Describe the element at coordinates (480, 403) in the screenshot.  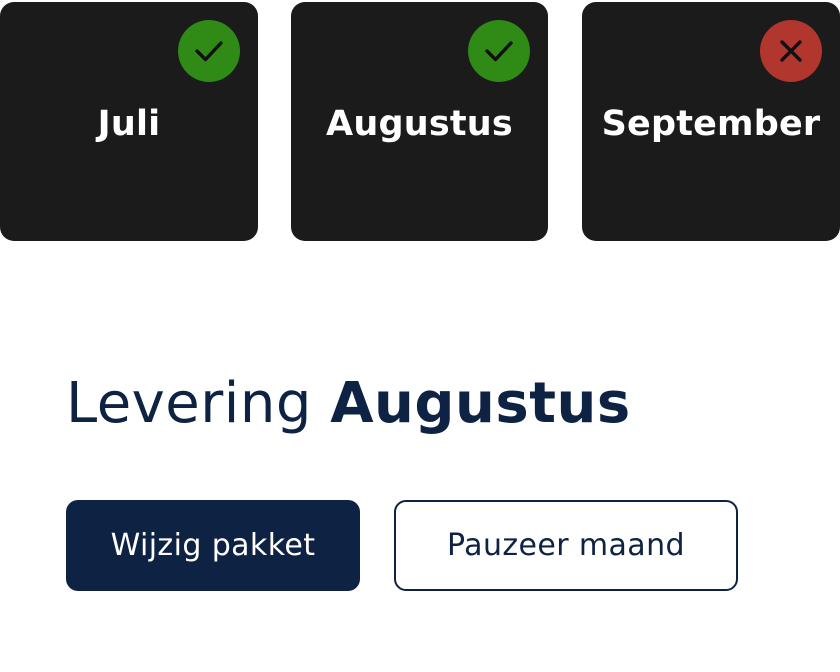
I see `delivery-heading-month: Augustus` at that location.